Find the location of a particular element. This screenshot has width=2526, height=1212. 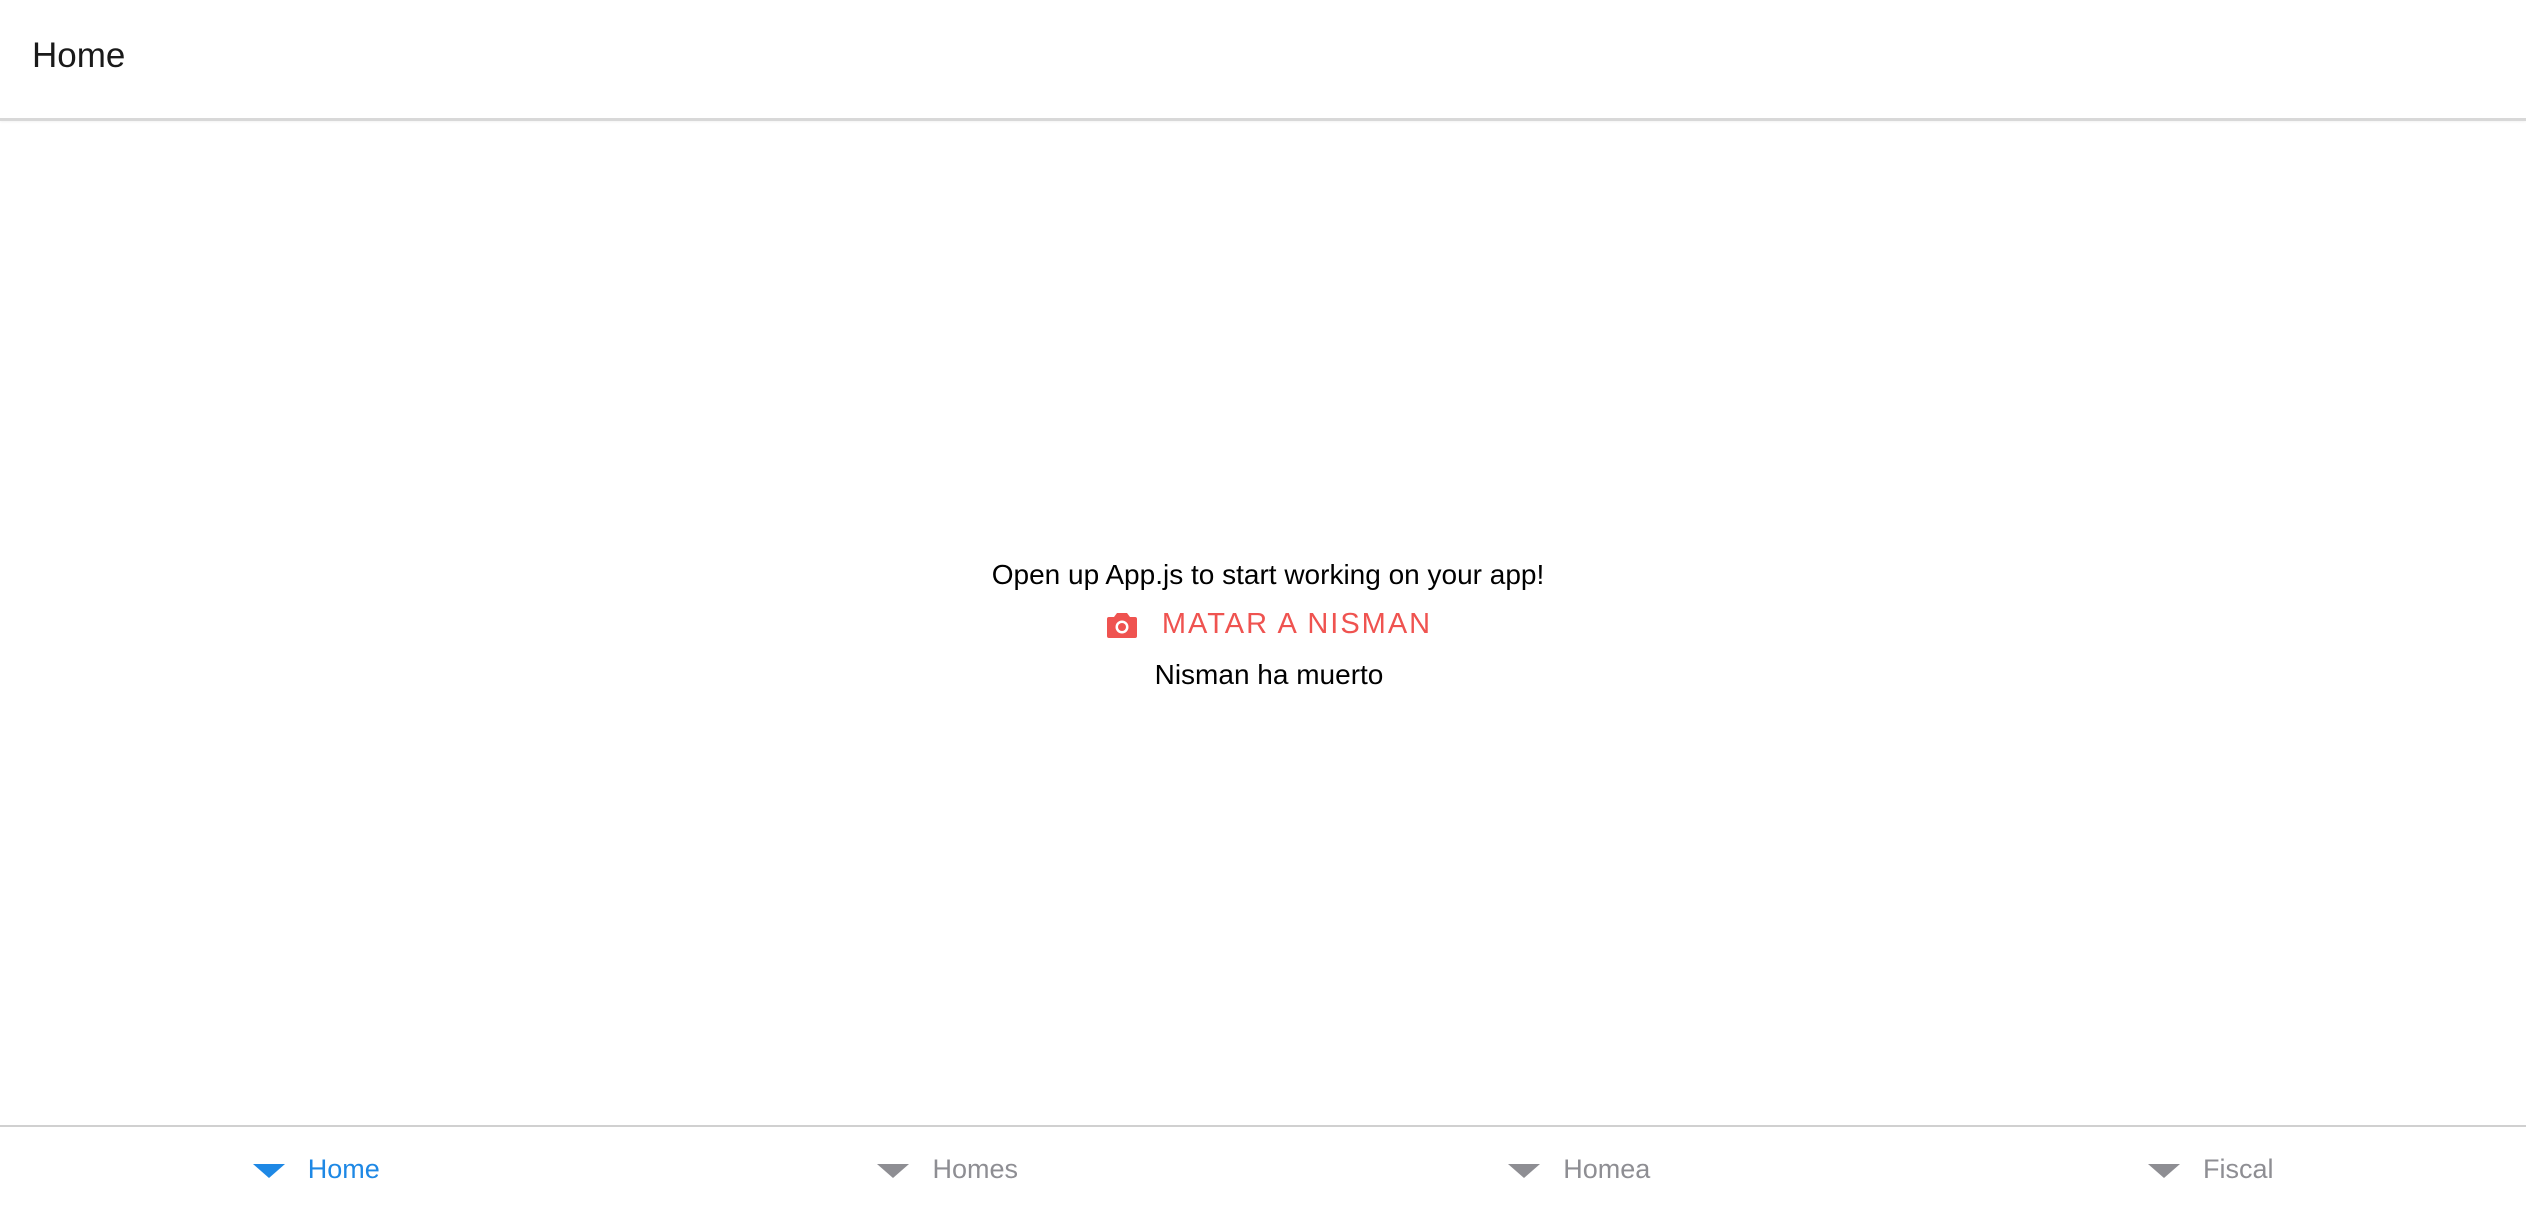

tab-fiscal: Fiscal is located at coordinates (2210, 1169).